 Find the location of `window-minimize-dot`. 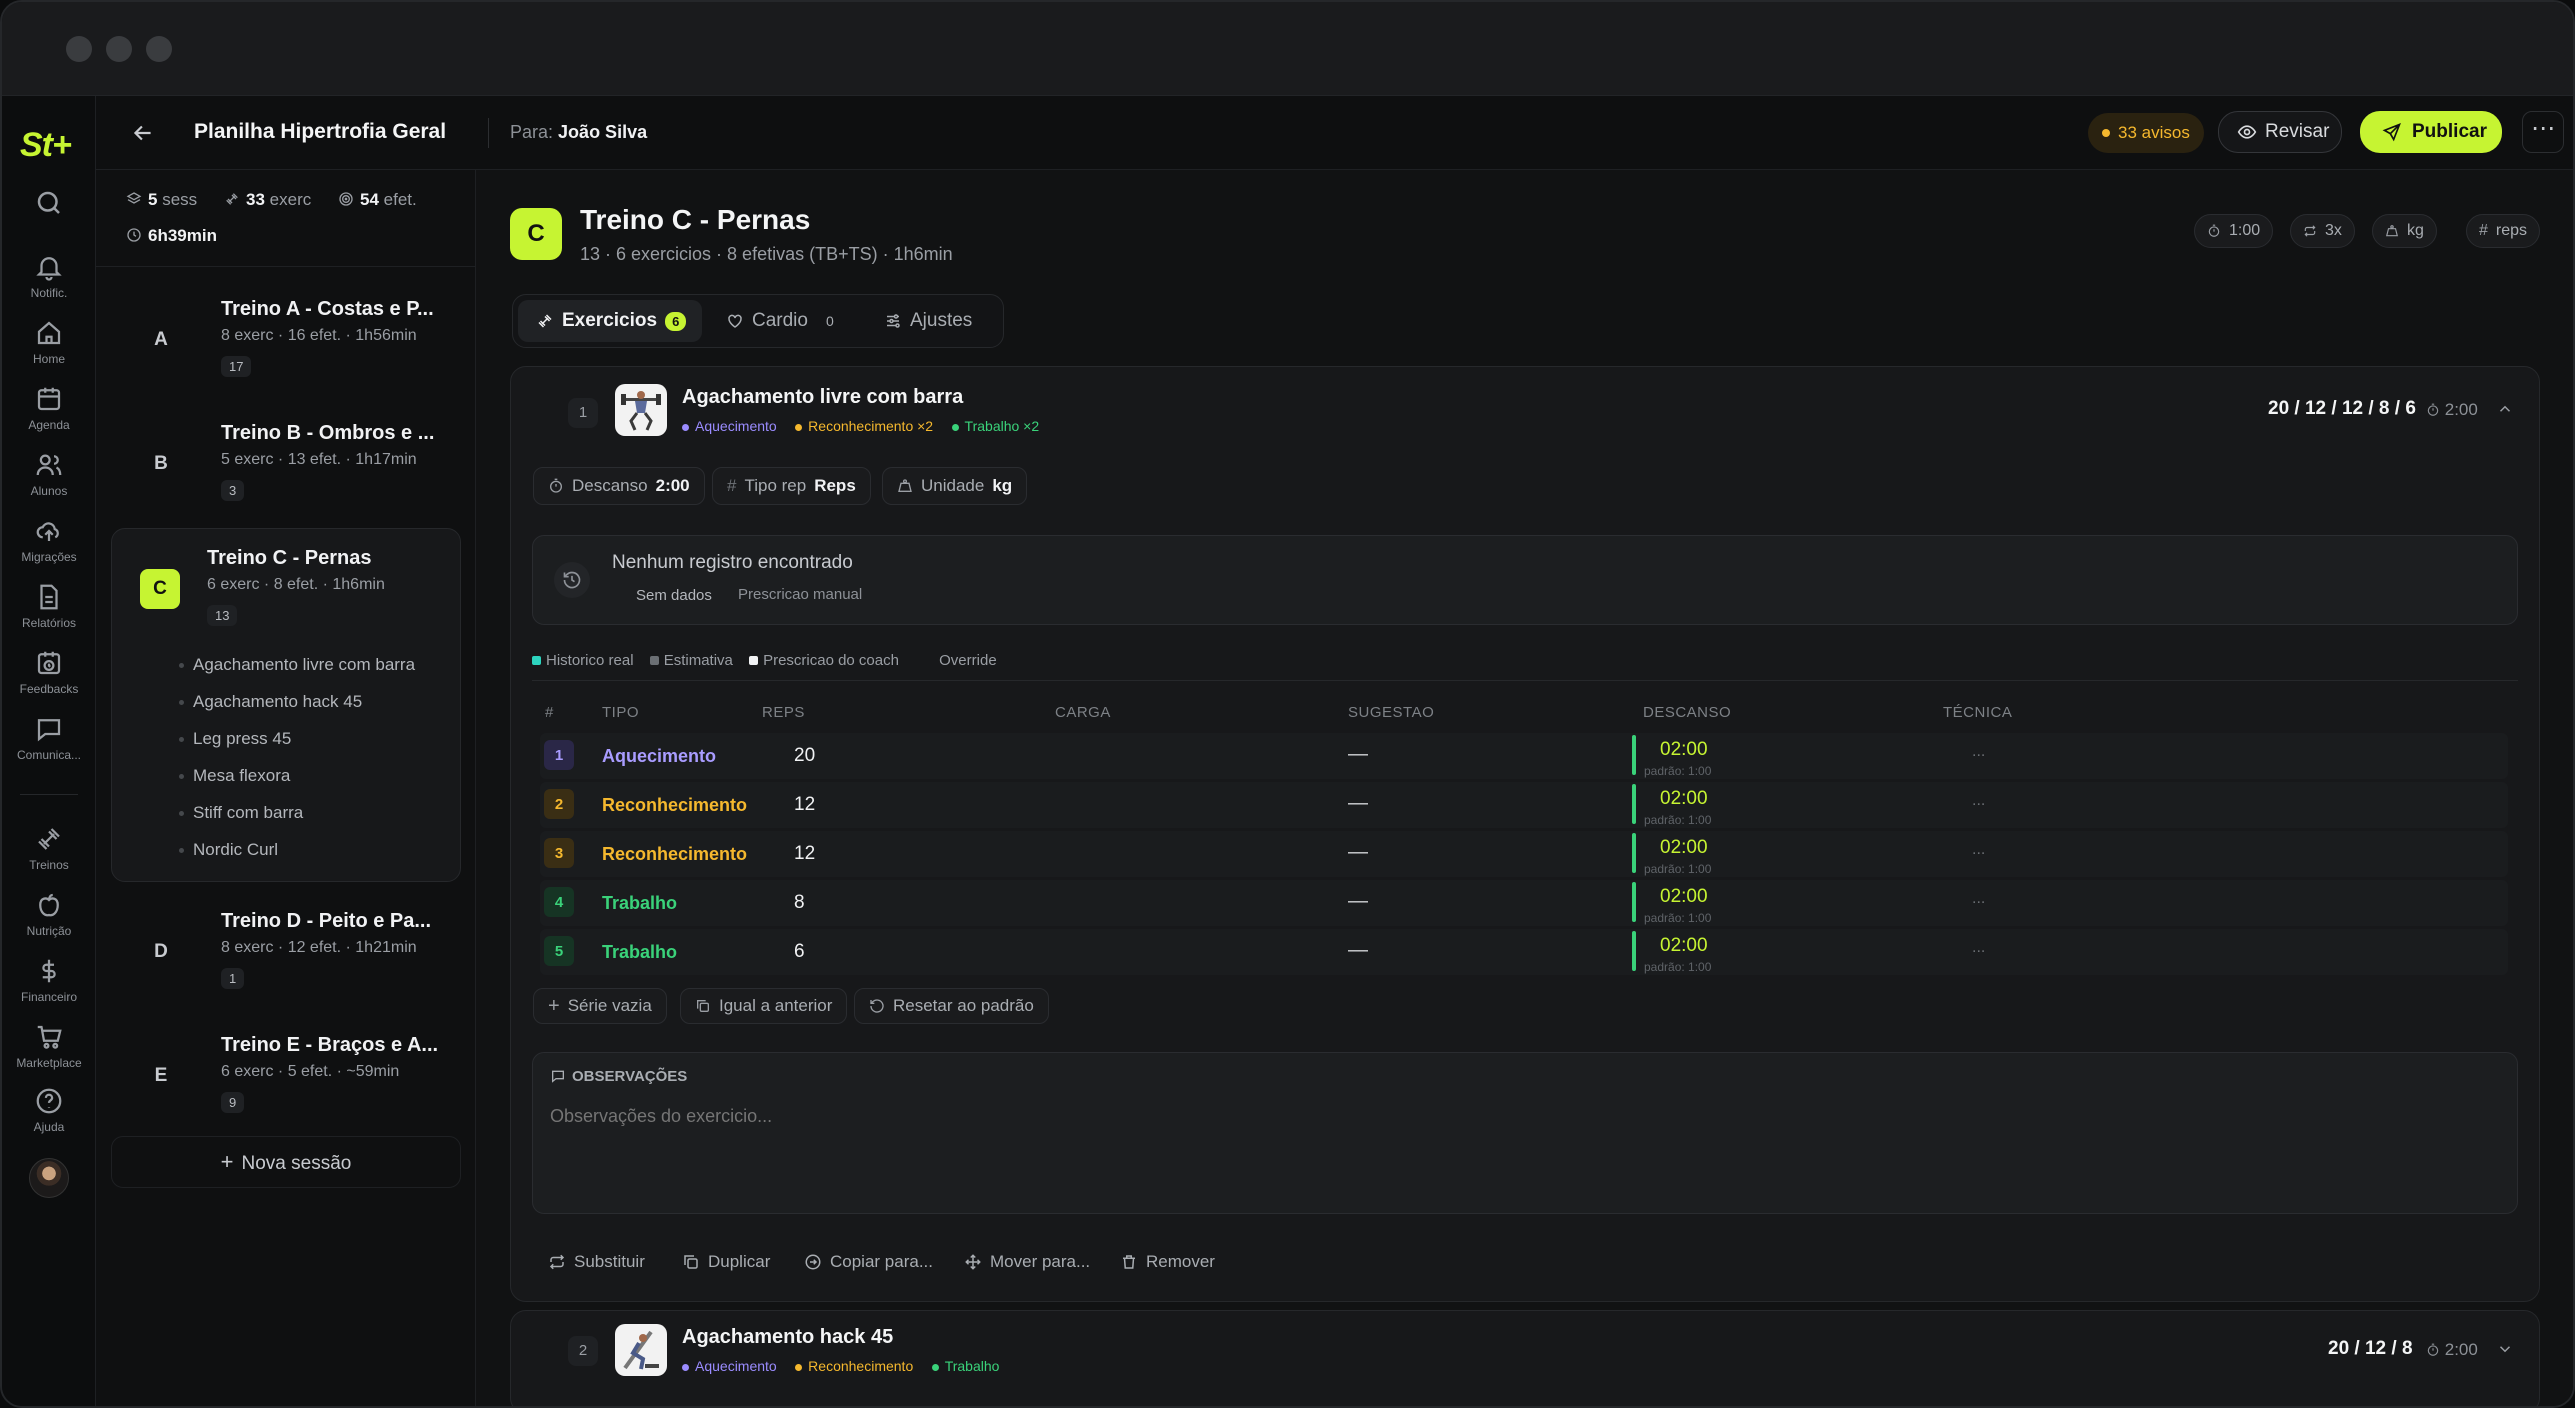

window-minimize-dot is located at coordinates (119, 49).